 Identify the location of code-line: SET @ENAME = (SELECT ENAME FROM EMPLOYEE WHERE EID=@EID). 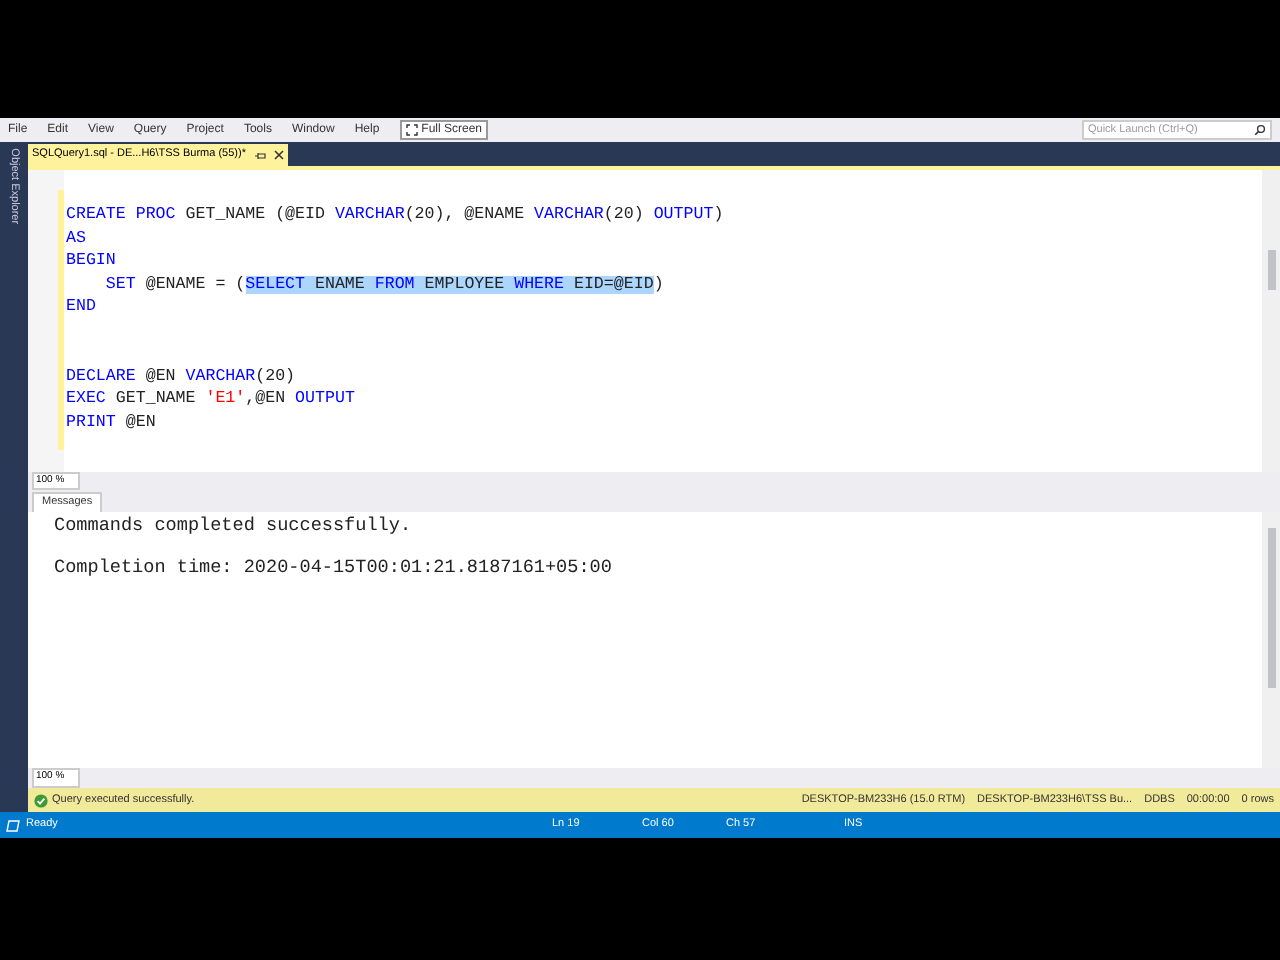
(383, 284).